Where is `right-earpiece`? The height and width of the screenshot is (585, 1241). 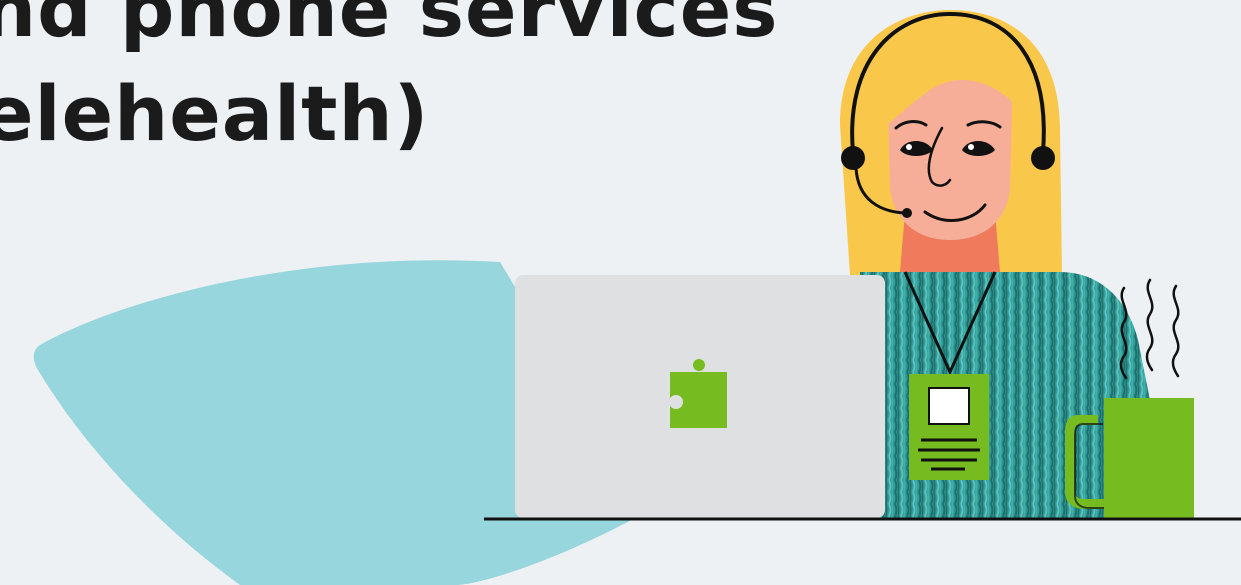
right-earpiece is located at coordinates (1043, 158).